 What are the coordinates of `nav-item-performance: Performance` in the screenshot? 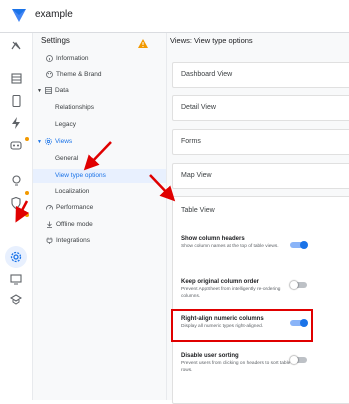 It's located at (69, 207).